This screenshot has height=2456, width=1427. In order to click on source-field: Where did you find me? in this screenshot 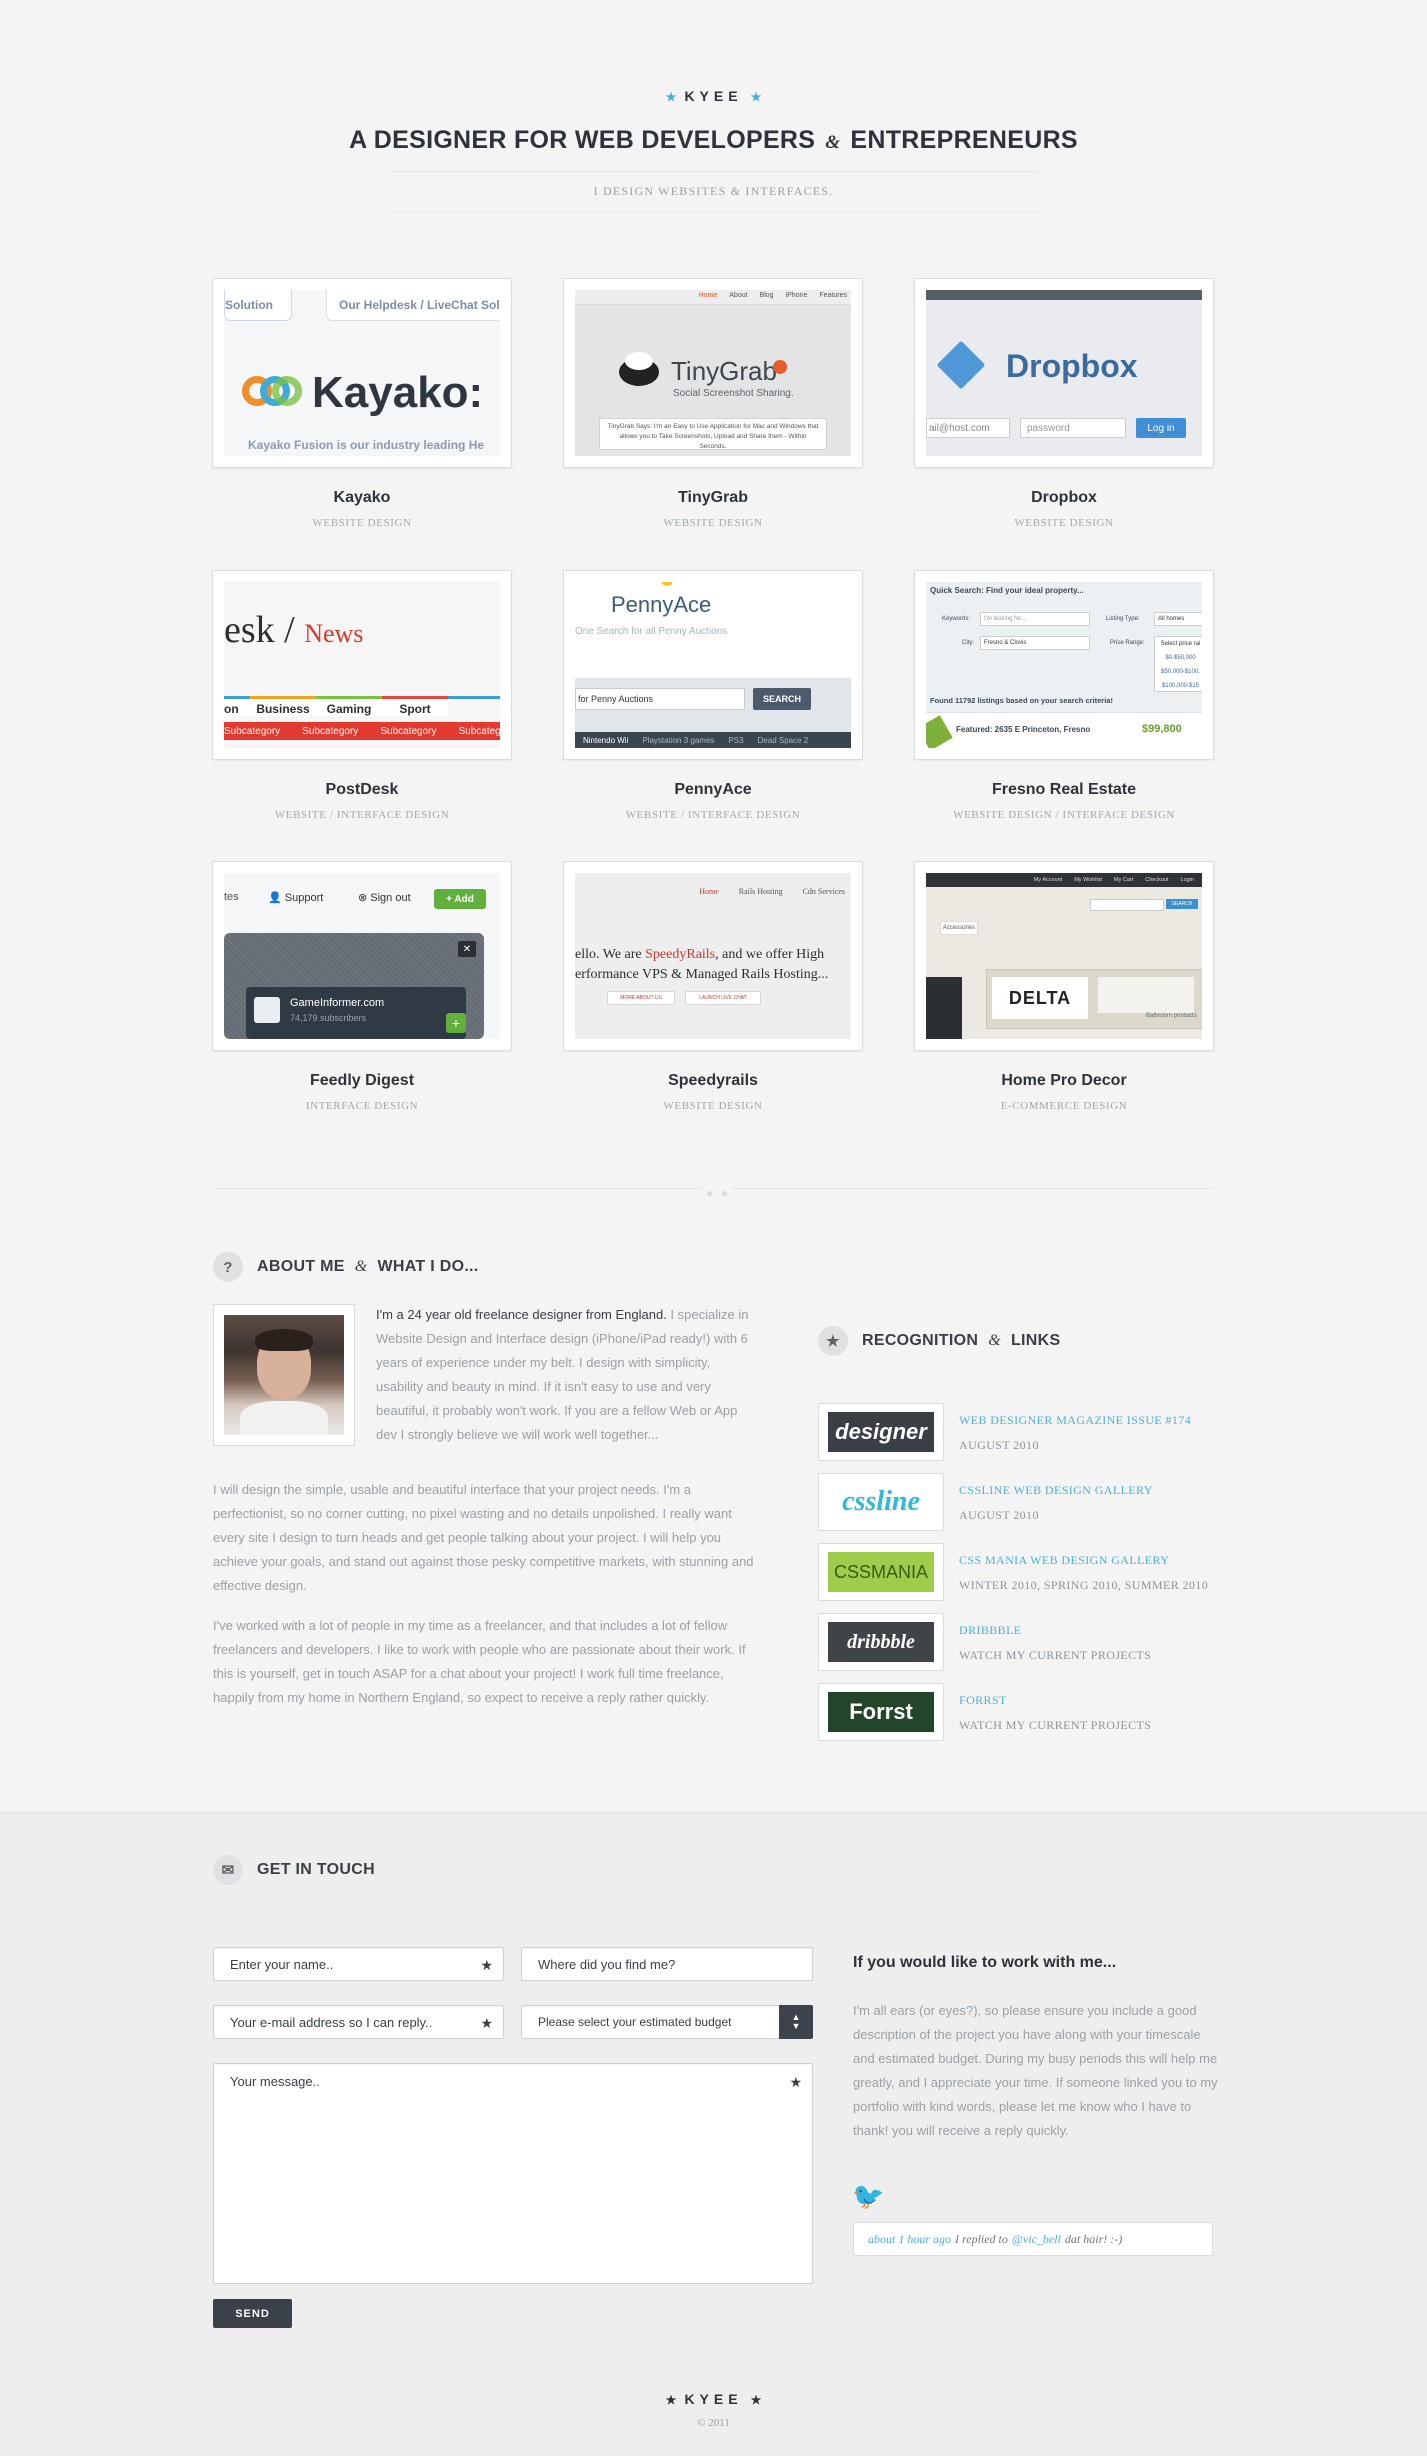, I will do `click(667, 1964)`.